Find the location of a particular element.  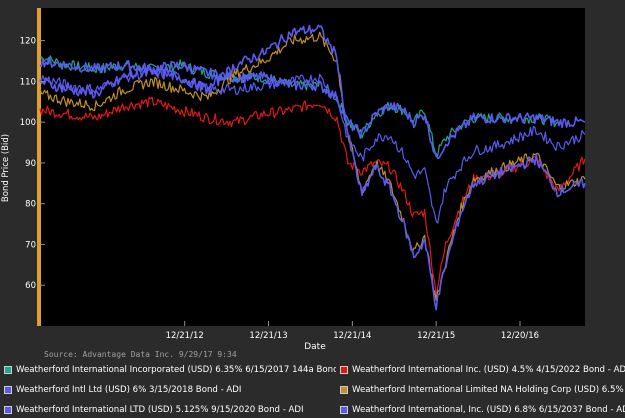

y-tick-label: 110 is located at coordinates (28, 82).